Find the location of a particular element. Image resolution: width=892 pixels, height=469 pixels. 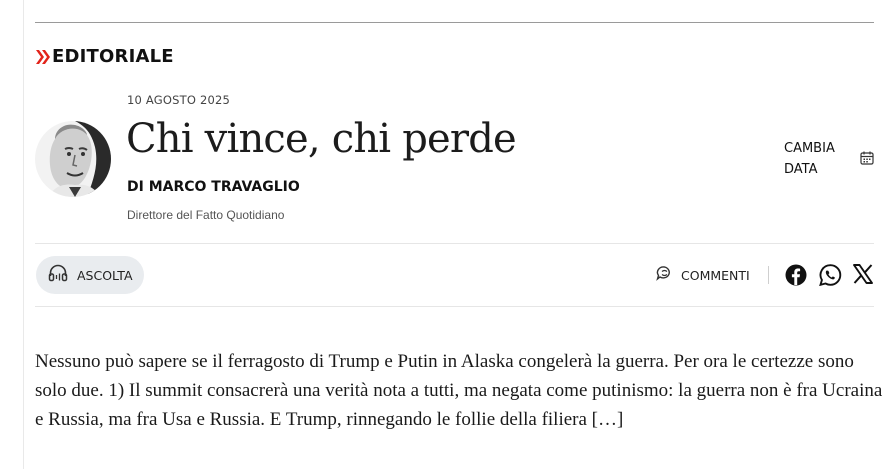

toolbar-divider-top is located at coordinates (454, 243).